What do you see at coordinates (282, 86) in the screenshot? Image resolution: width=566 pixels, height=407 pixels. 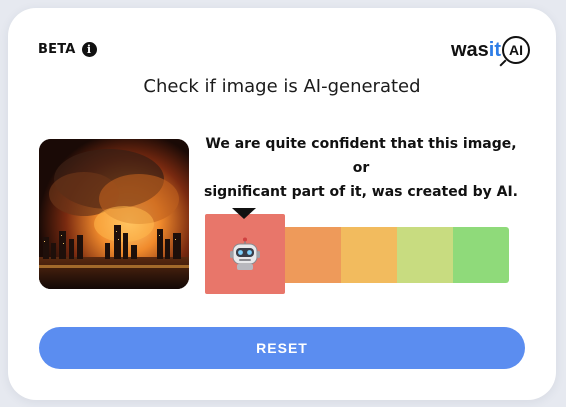 I see `page-title: Check if image is AI-generated` at bounding box center [282, 86].